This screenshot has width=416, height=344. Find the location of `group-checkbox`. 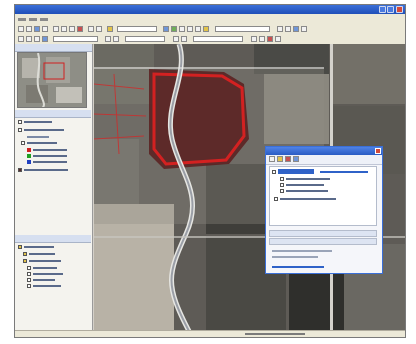

group-checkbox is located at coordinates (23, 143).